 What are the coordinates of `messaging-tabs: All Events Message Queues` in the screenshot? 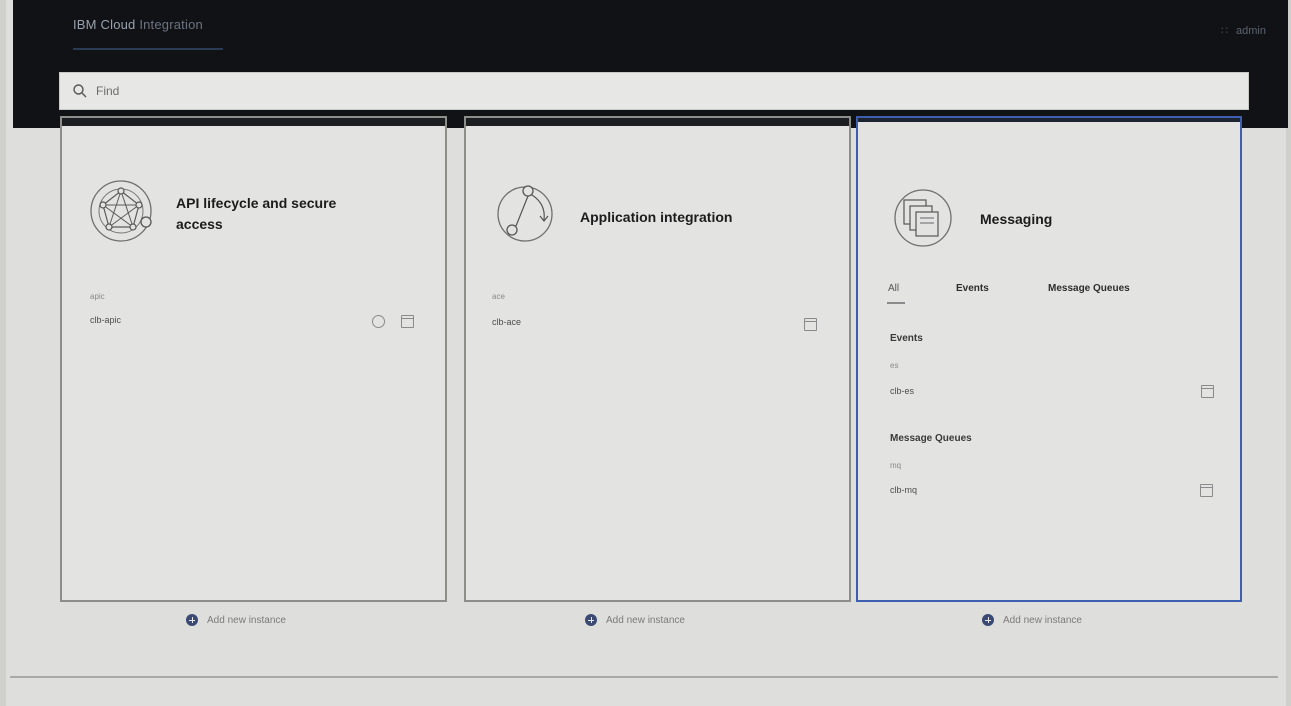 It's located at (1008, 293).